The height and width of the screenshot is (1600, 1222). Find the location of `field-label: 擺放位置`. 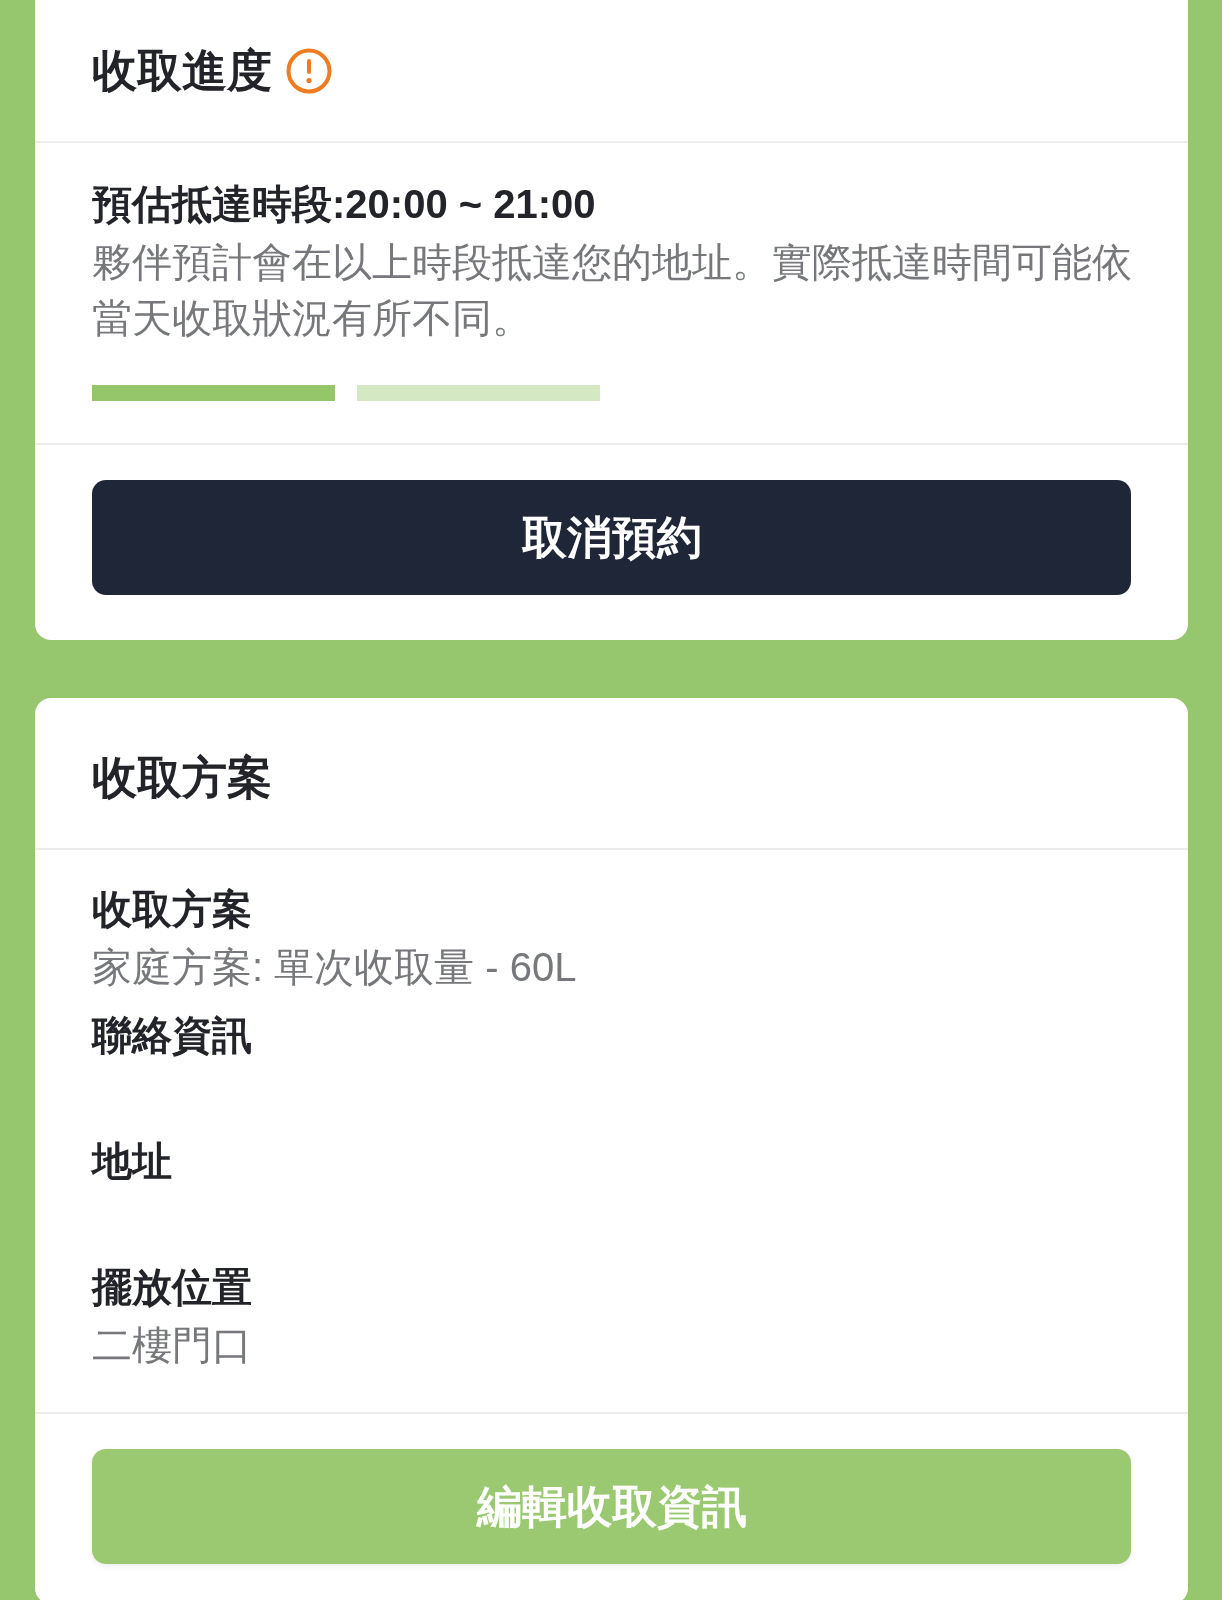

field-label: 擺放位置 is located at coordinates (172, 1287).